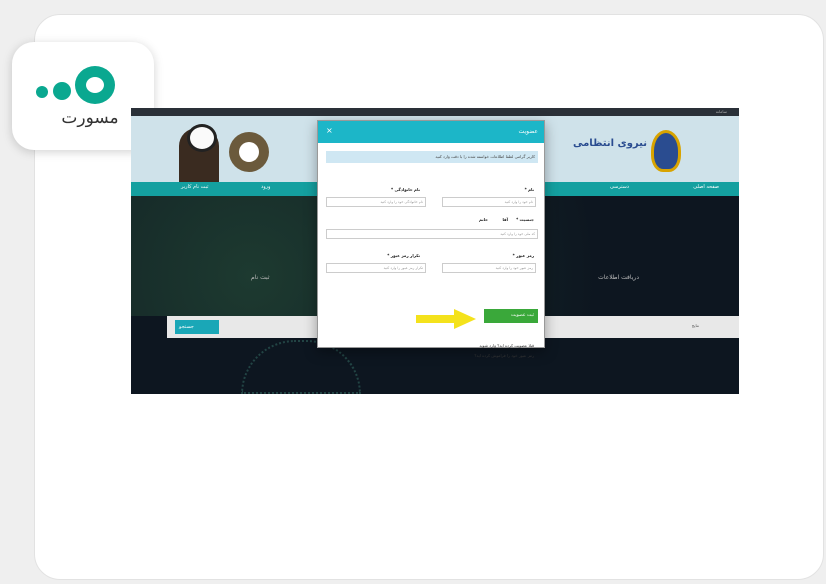 The height and width of the screenshot is (584, 826). What do you see at coordinates (265, 187) in the screenshot?
I see `nav-item-login: ورود` at bounding box center [265, 187].